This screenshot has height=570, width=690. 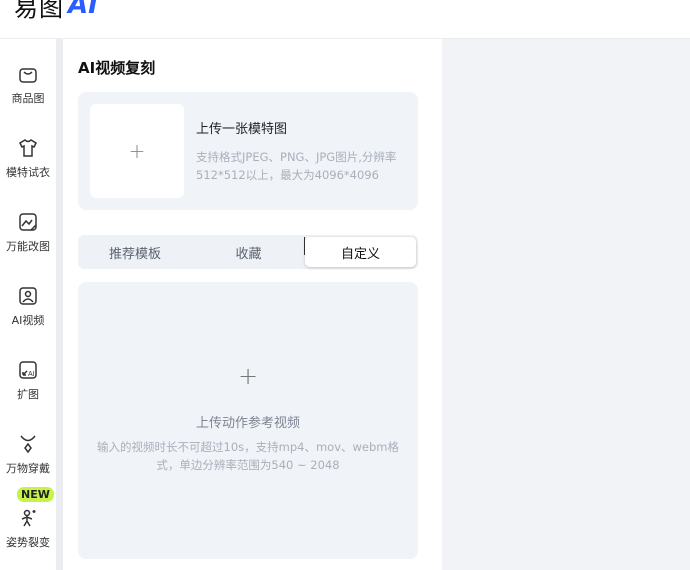 What do you see at coordinates (28, 296) in the screenshot?
I see `video-icon` at bounding box center [28, 296].